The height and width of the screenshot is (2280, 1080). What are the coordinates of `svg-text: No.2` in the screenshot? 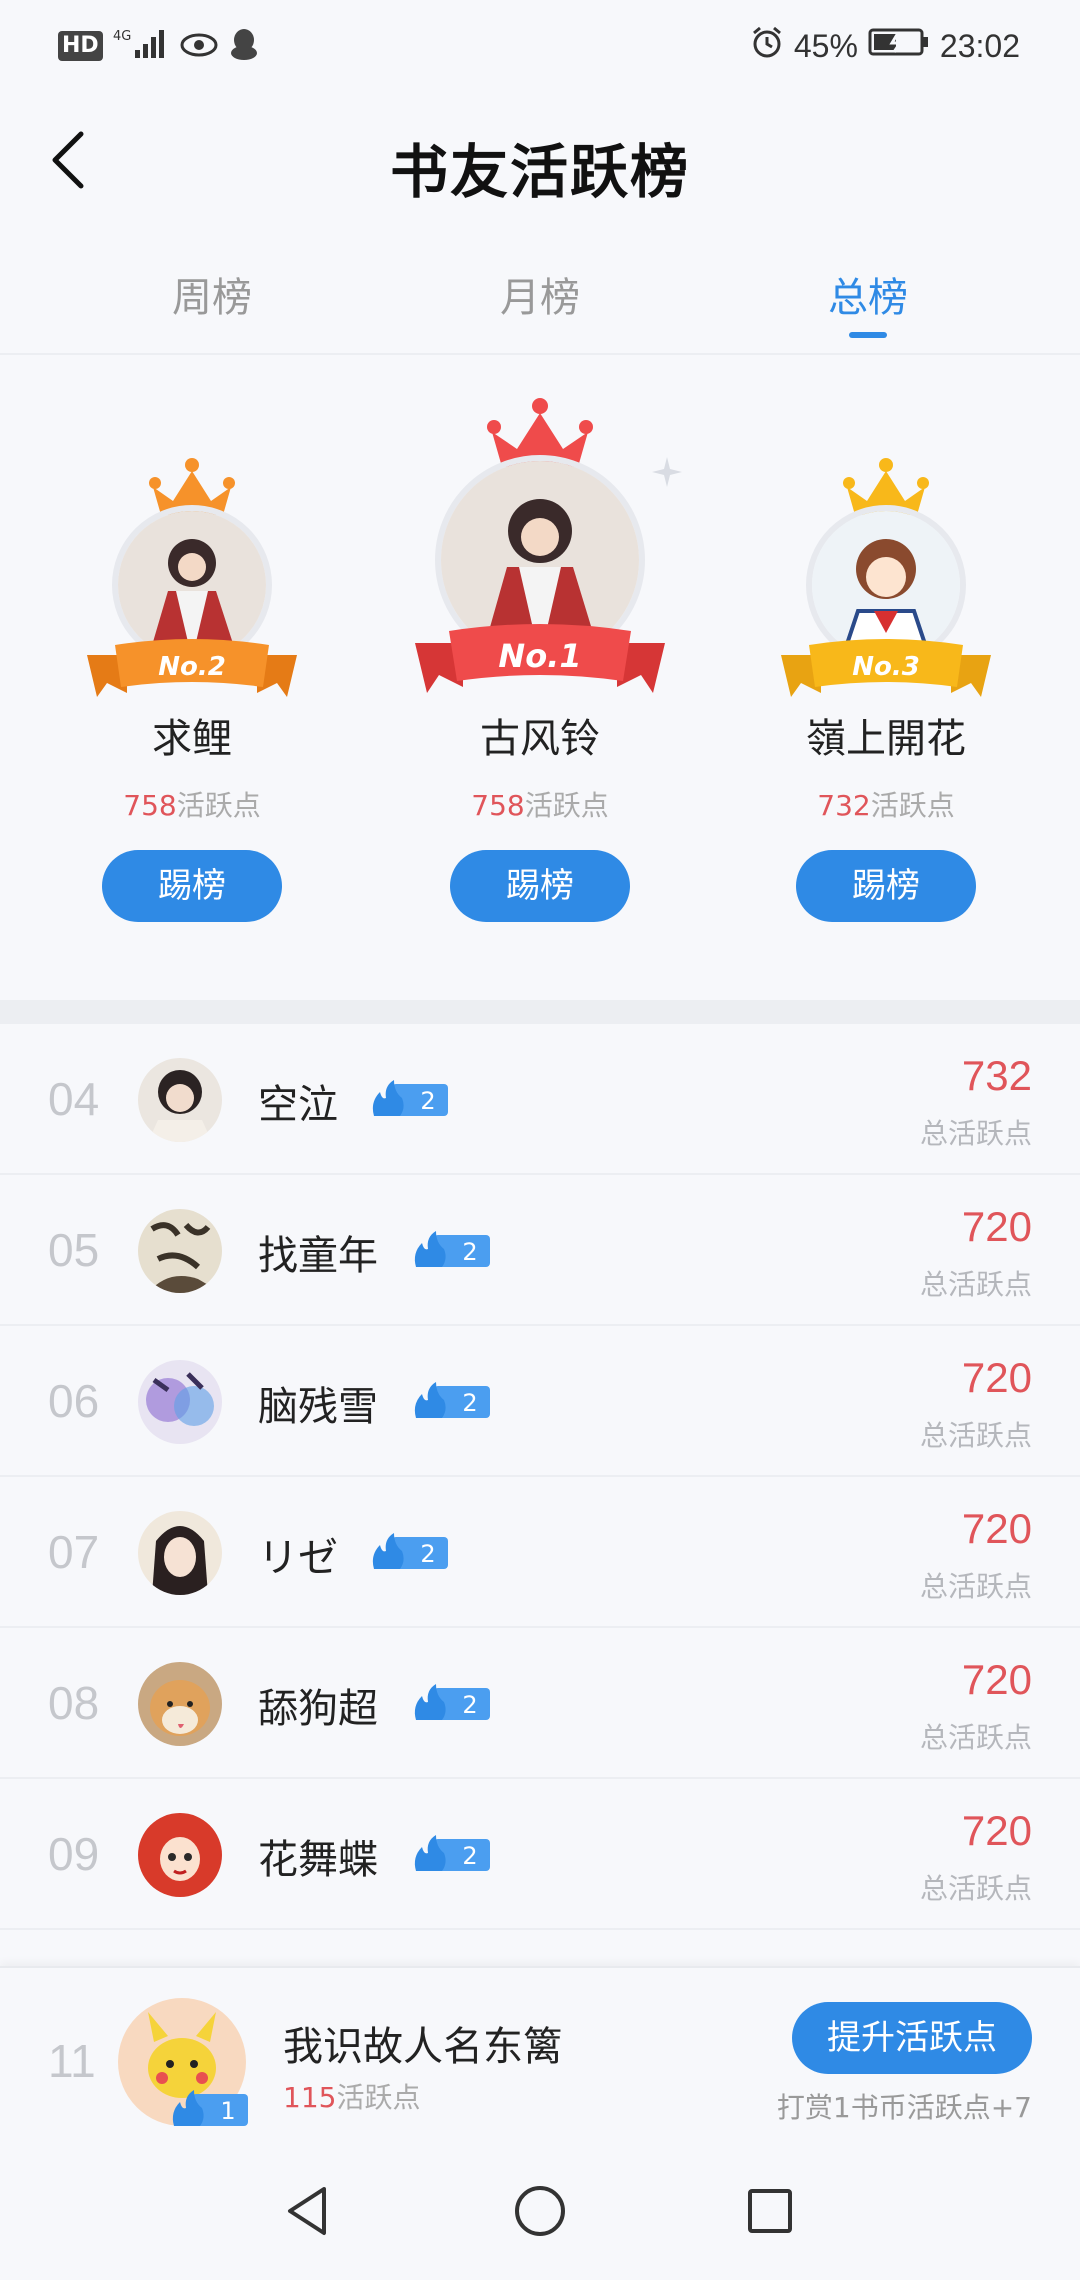 It's located at (192, 667).